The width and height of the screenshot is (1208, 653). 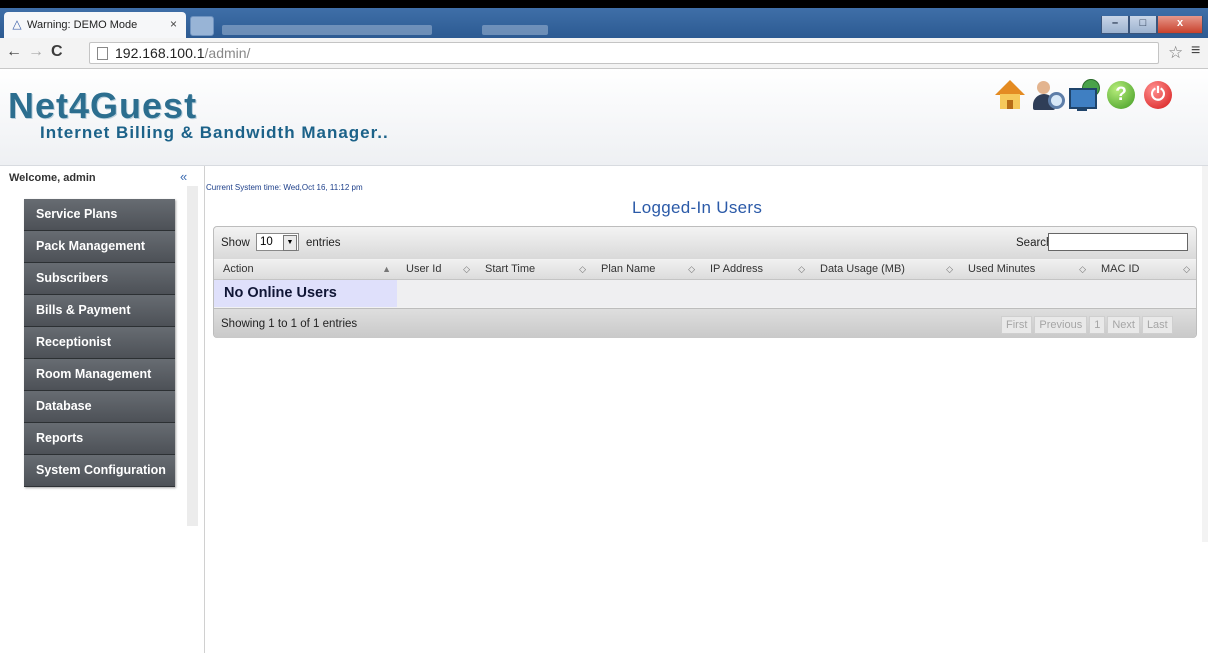 I want to click on sidebar-scrollbar, so click(x=192, y=356).